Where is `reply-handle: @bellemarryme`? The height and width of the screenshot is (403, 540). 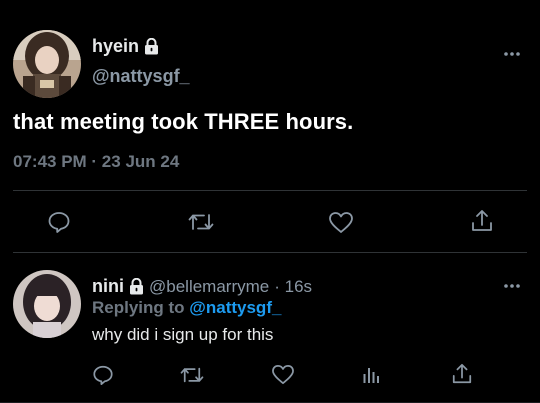
reply-handle: @bellemarryme is located at coordinates (209, 287).